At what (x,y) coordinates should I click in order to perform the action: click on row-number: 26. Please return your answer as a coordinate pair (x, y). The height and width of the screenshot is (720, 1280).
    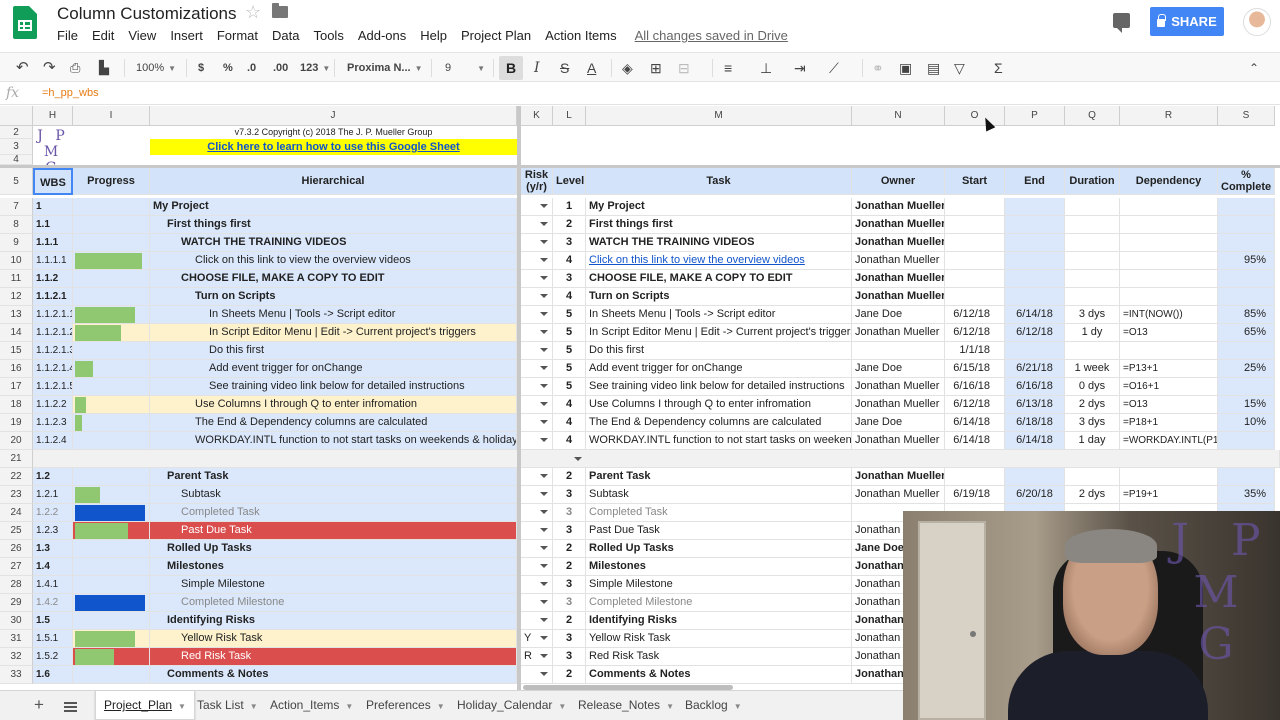
    Looking at the image, I should click on (16, 549).